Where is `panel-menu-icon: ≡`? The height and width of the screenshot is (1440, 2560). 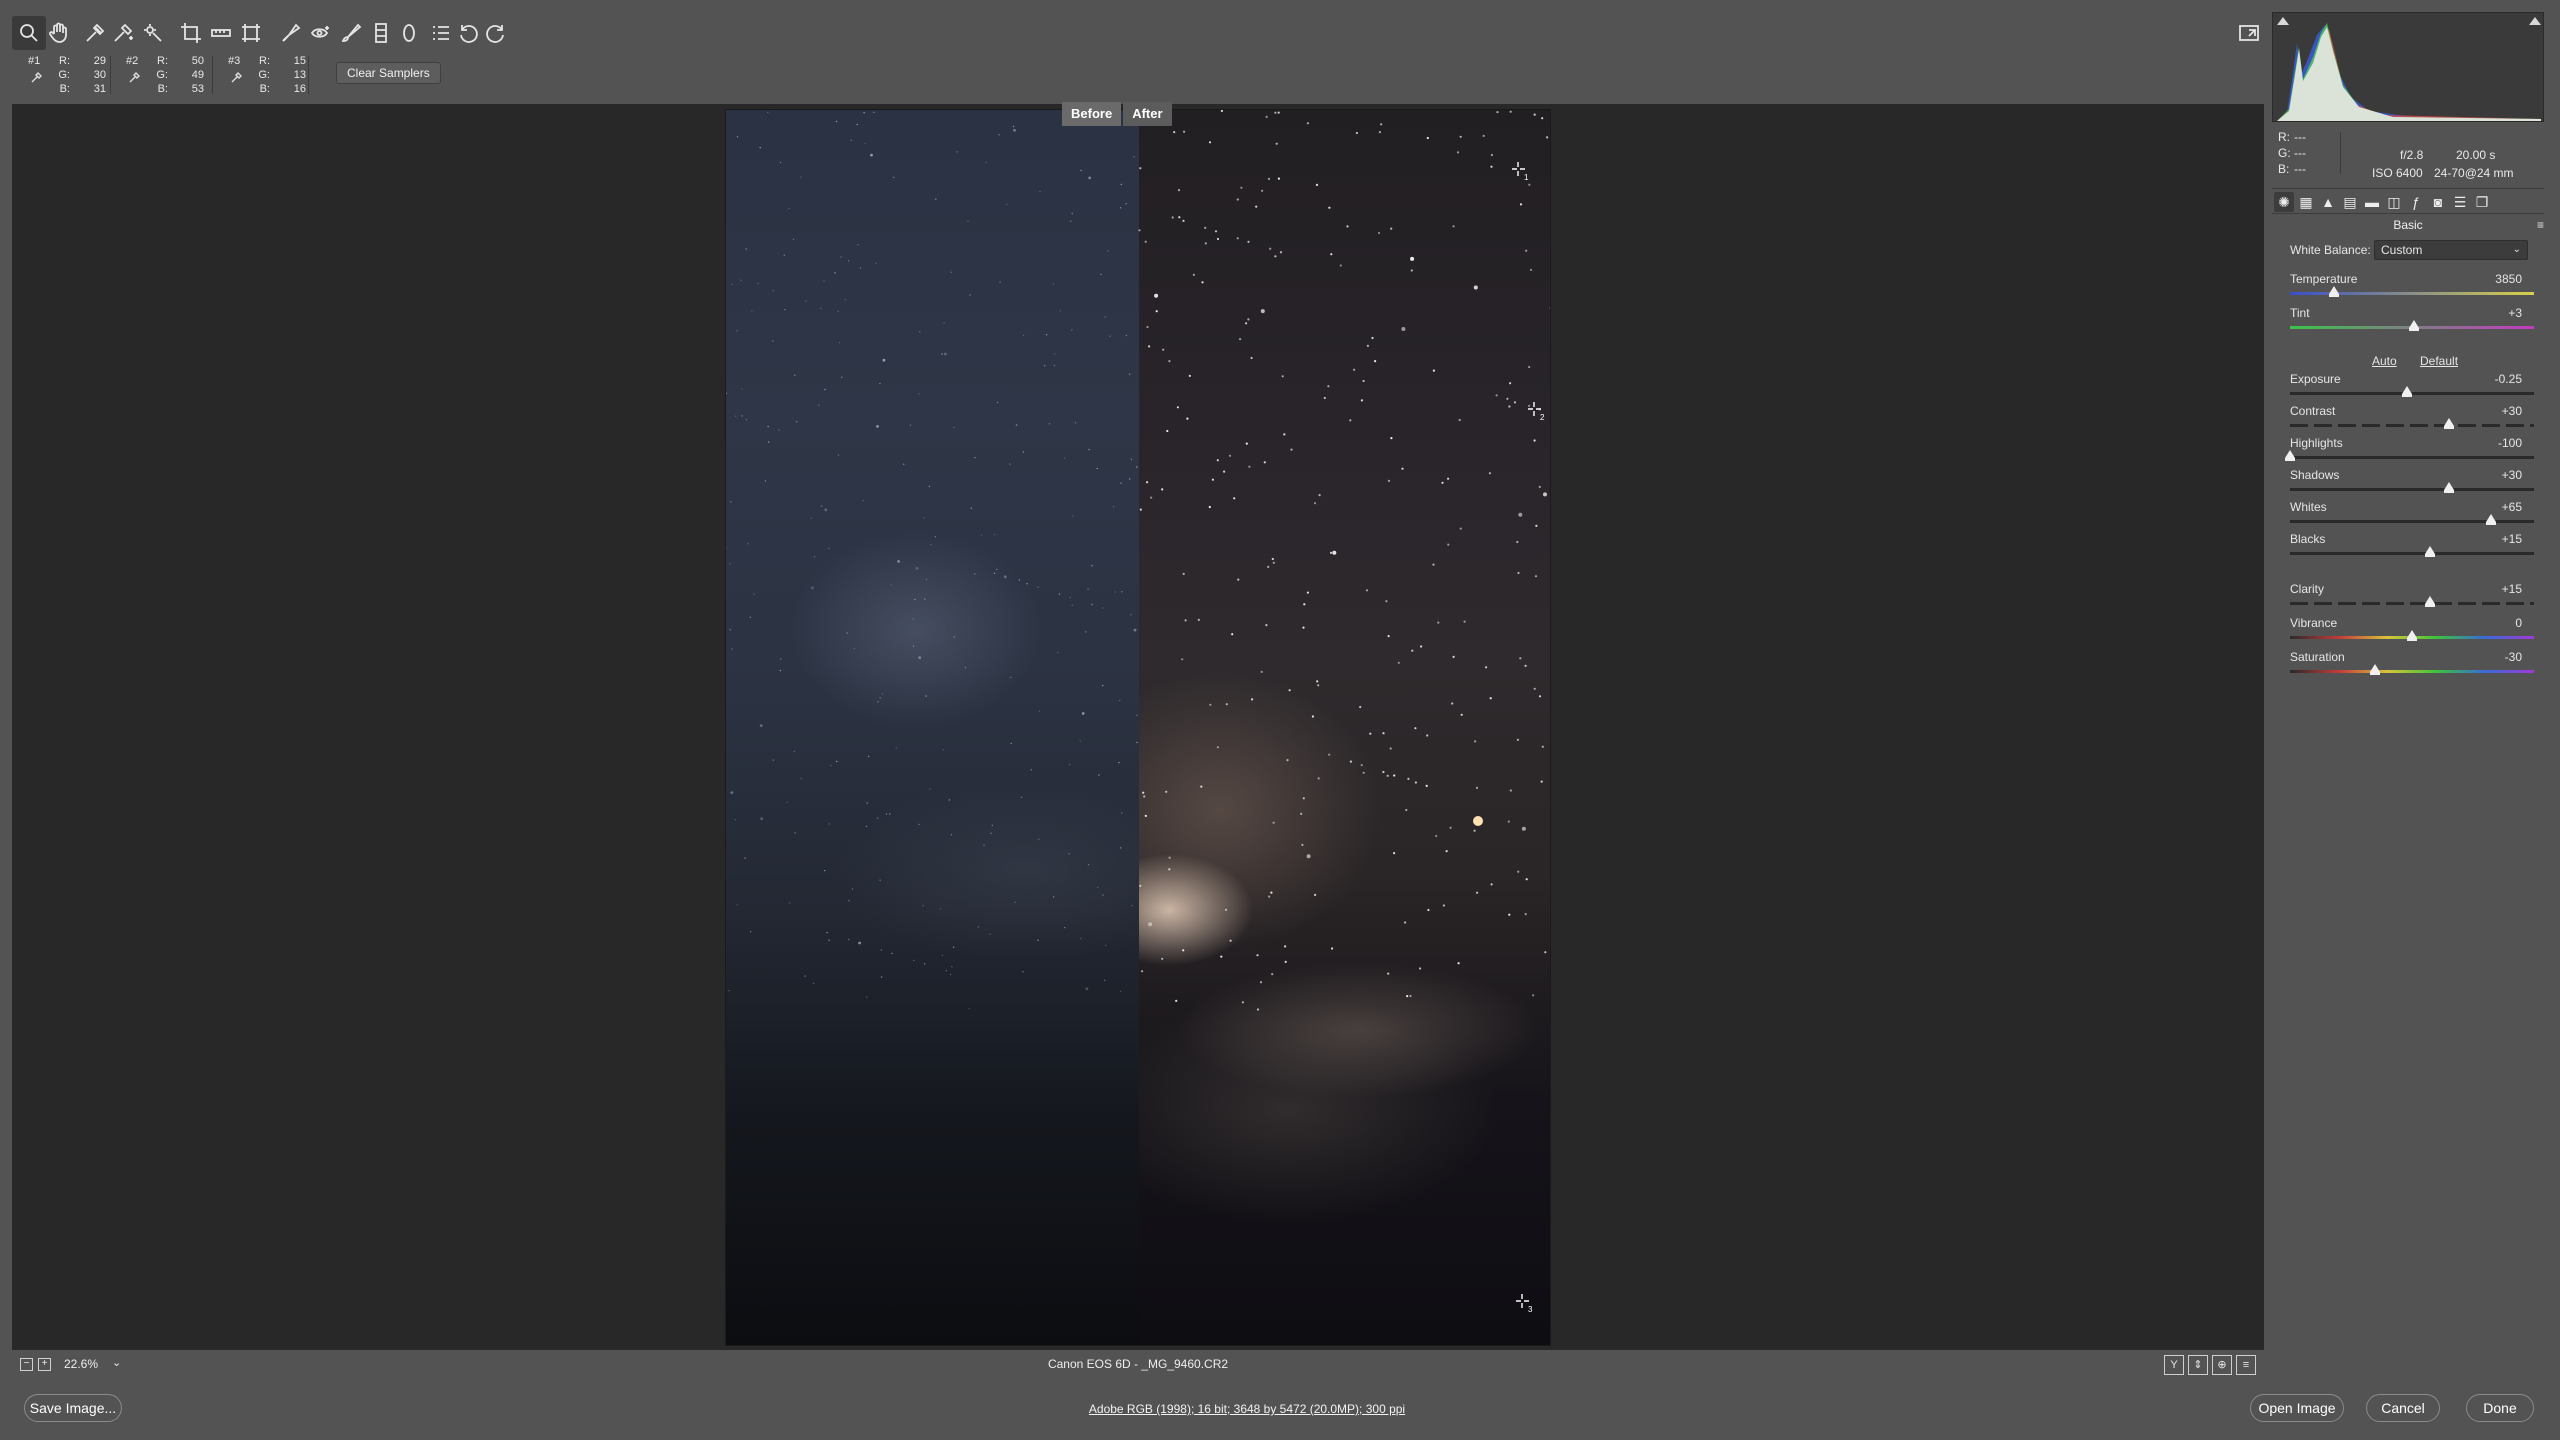 panel-menu-icon: ≡ is located at coordinates (2540, 225).